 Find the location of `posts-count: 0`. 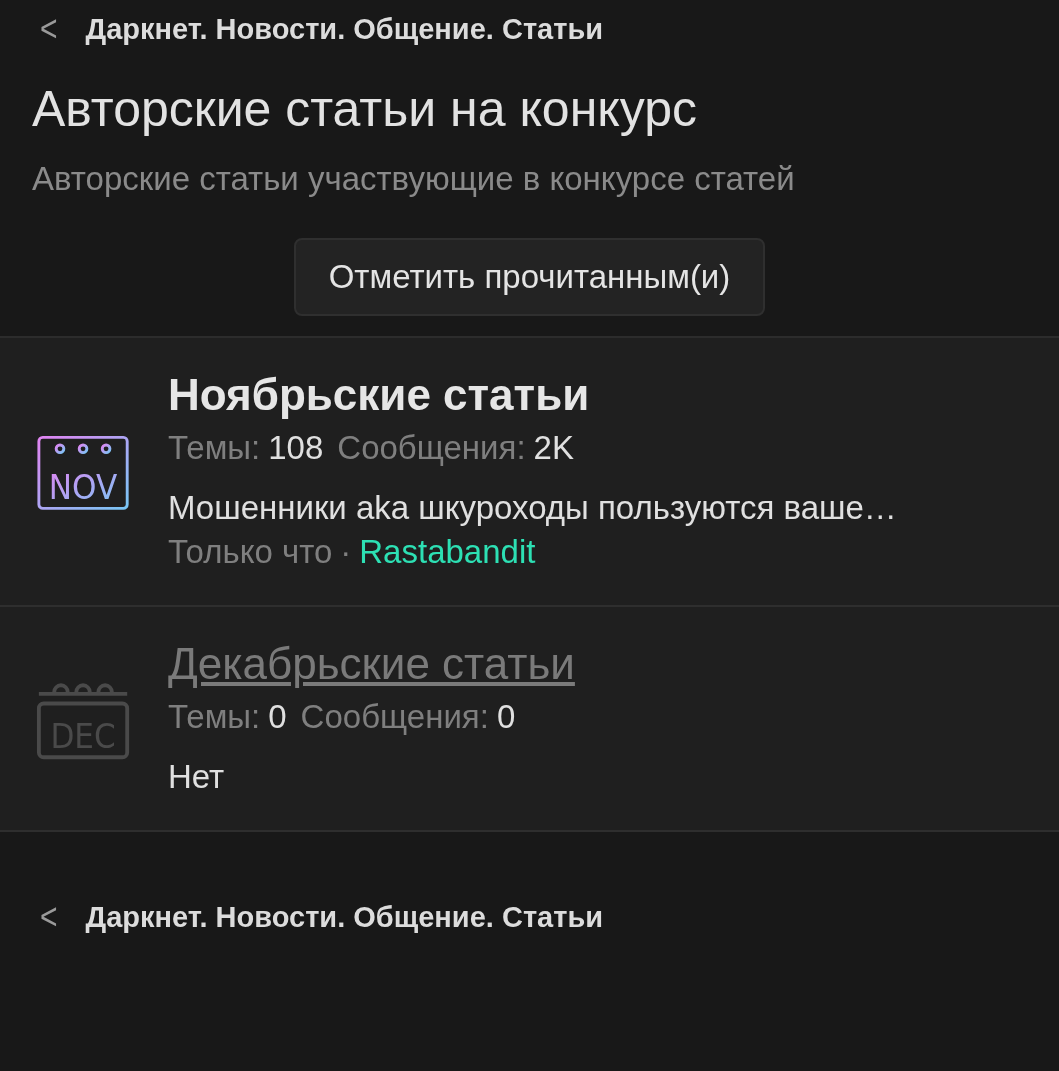

posts-count: 0 is located at coordinates (506, 717).